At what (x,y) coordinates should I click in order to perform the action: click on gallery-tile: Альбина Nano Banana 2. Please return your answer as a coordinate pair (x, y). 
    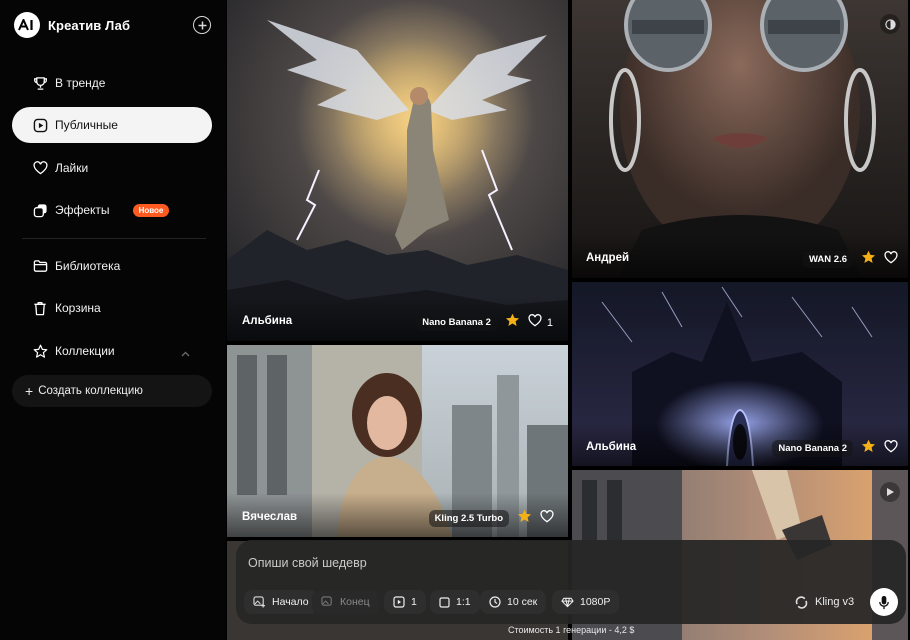
    Looking at the image, I should click on (740, 374).